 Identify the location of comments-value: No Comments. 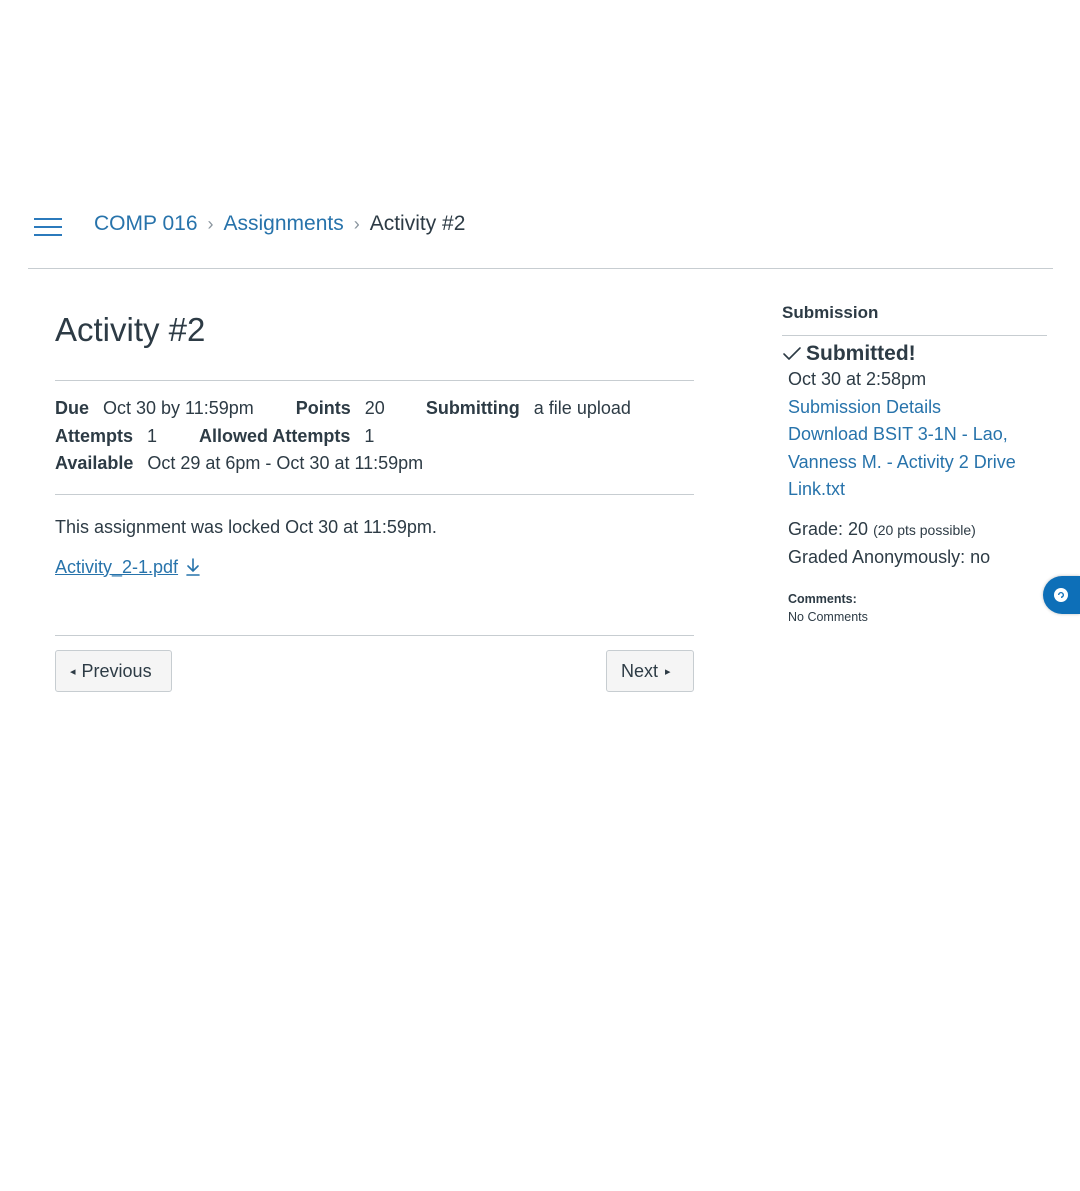
(828, 616).